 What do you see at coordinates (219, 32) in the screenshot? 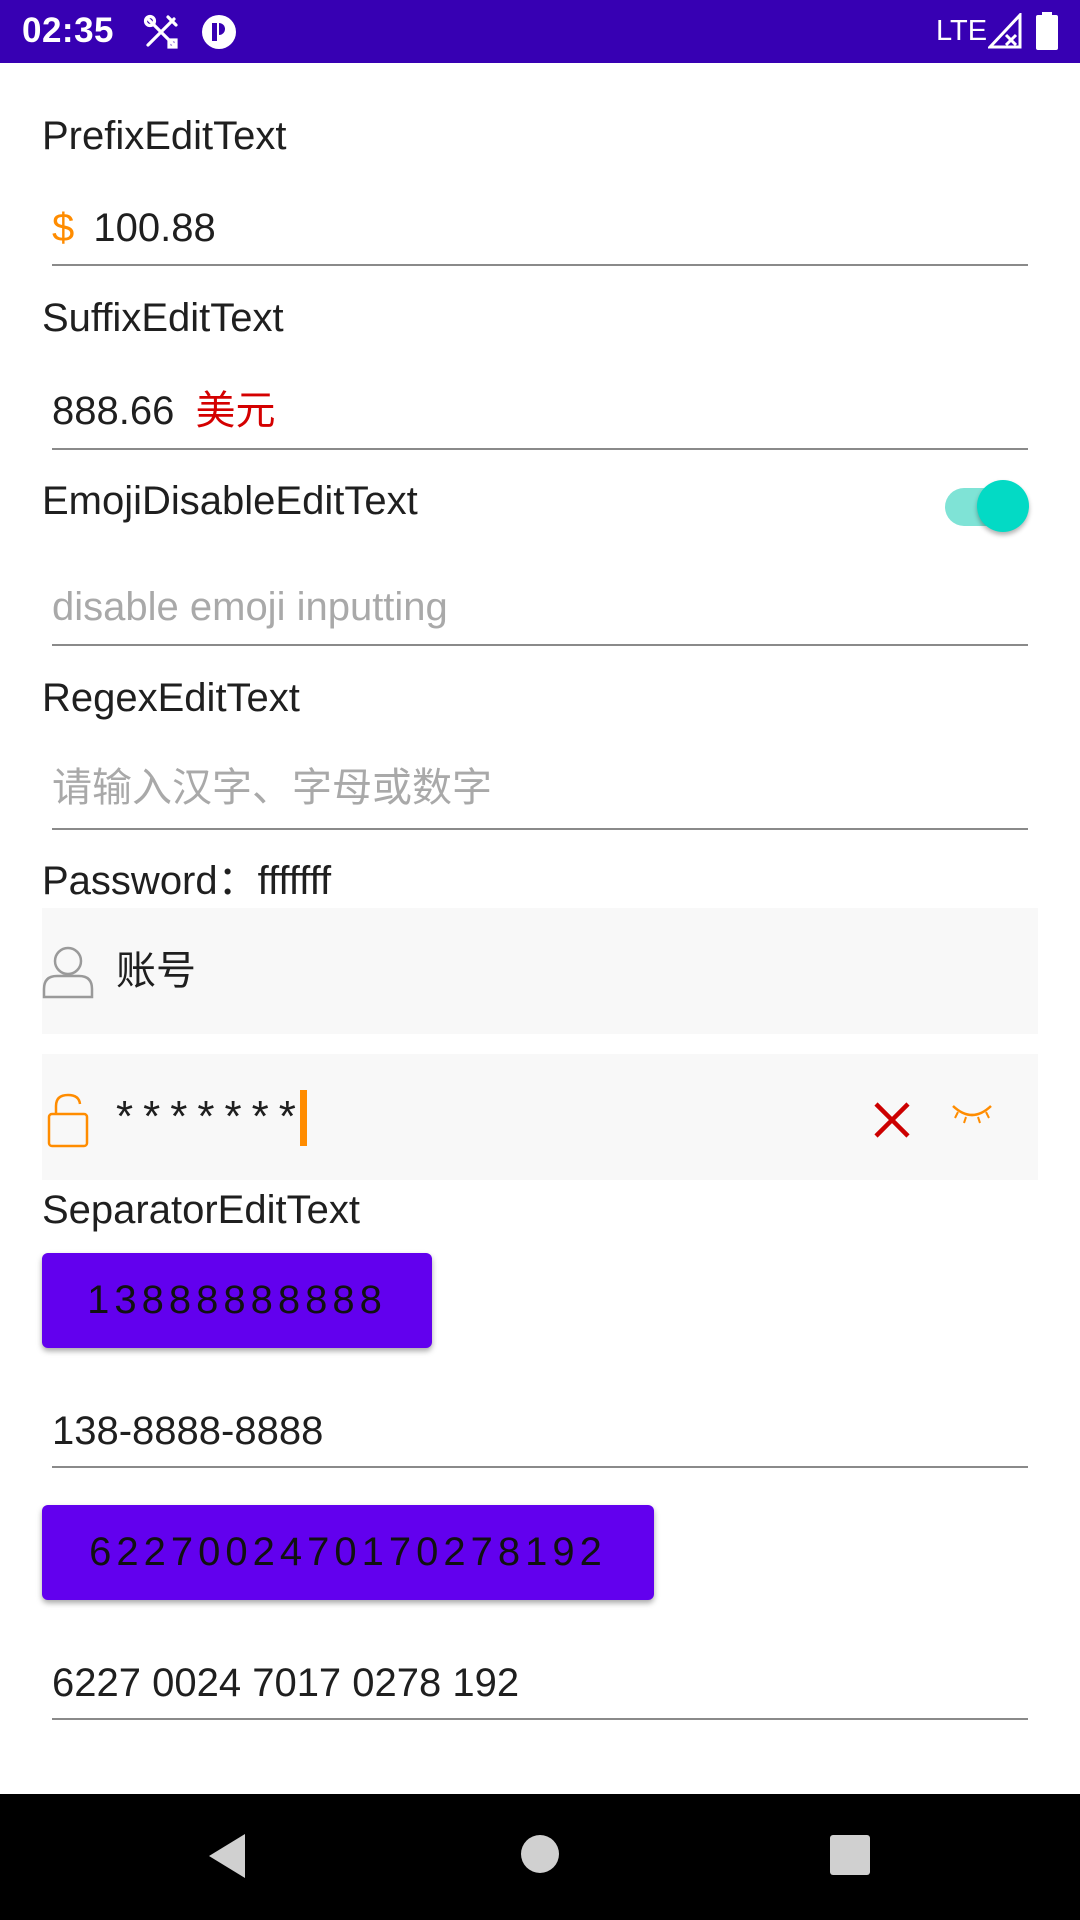
I see `notification-icon` at bounding box center [219, 32].